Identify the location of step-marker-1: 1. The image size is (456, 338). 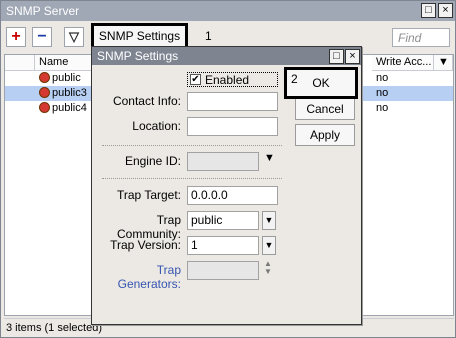
(208, 36).